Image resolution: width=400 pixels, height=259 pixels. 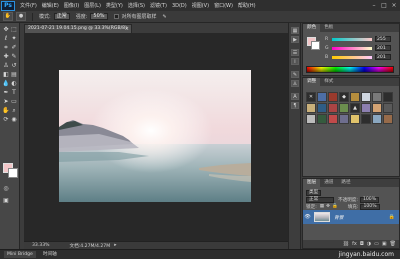 I want to click on clone-stamp-tool-icon: ♙, so click(x=6, y=66).